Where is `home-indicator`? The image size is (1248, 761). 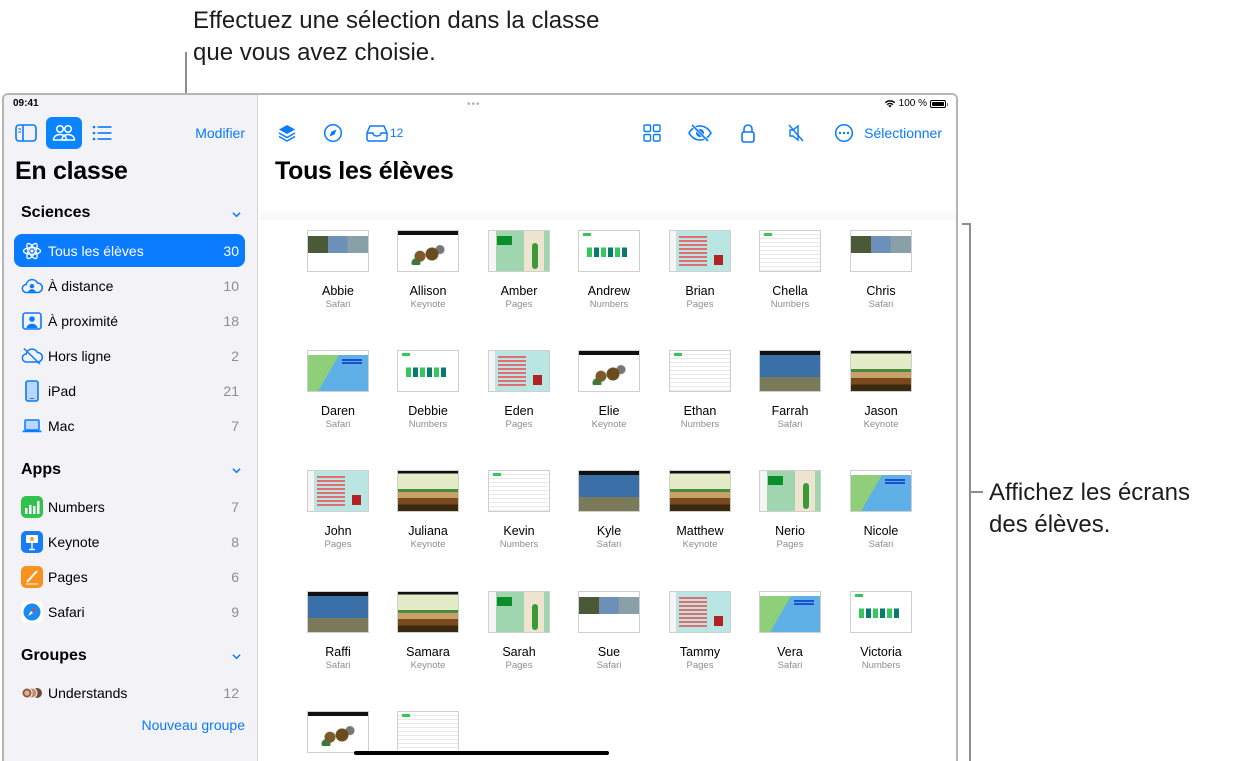 home-indicator is located at coordinates (481, 753).